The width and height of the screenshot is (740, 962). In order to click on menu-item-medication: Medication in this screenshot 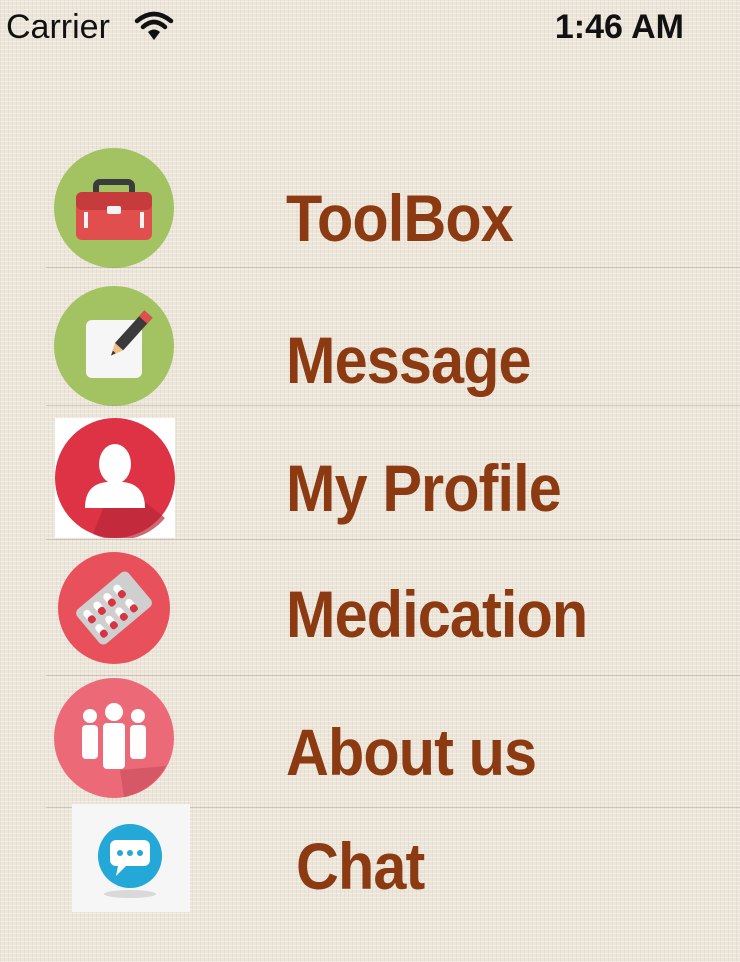, I will do `click(393, 612)`.